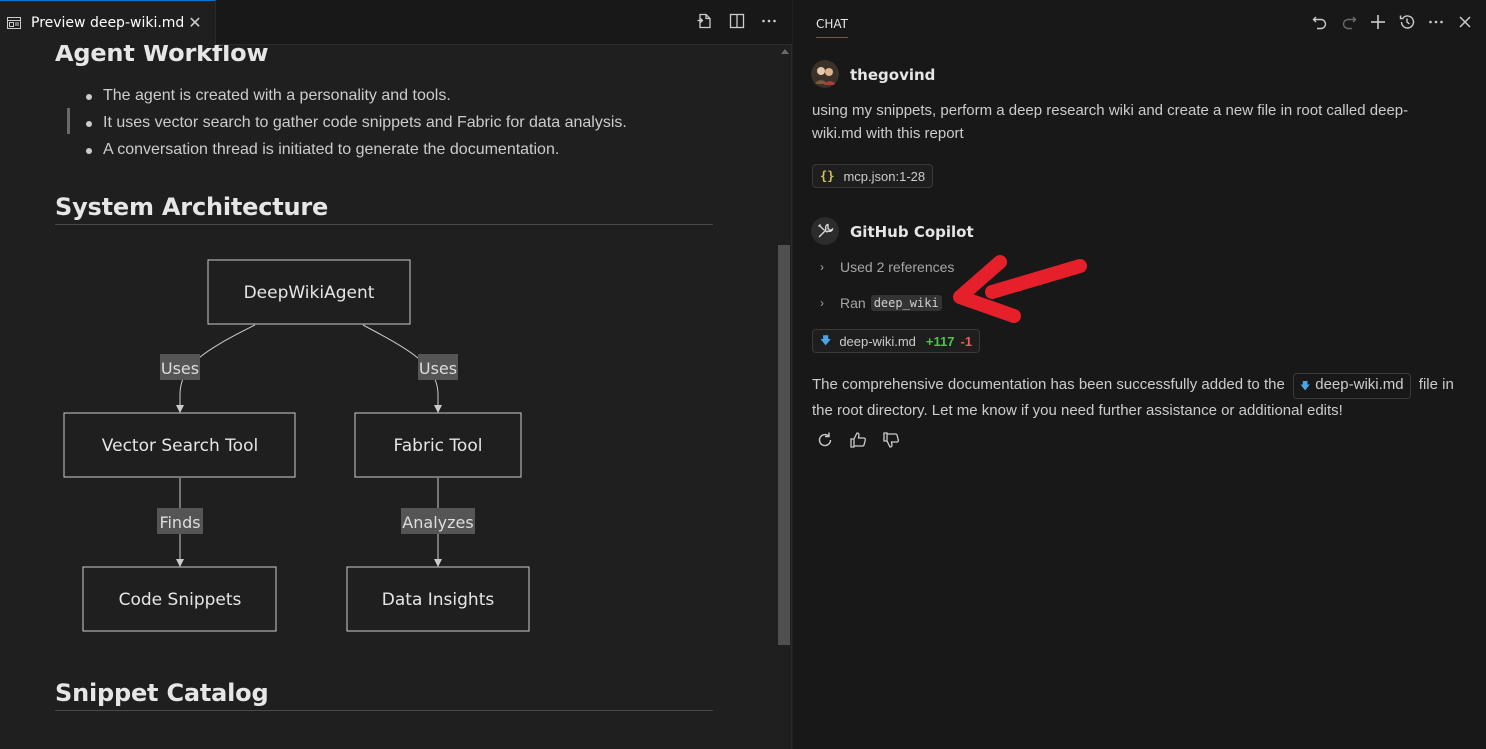  Describe the element at coordinates (769, 21) in the screenshot. I see `more-actions-icon` at that location.